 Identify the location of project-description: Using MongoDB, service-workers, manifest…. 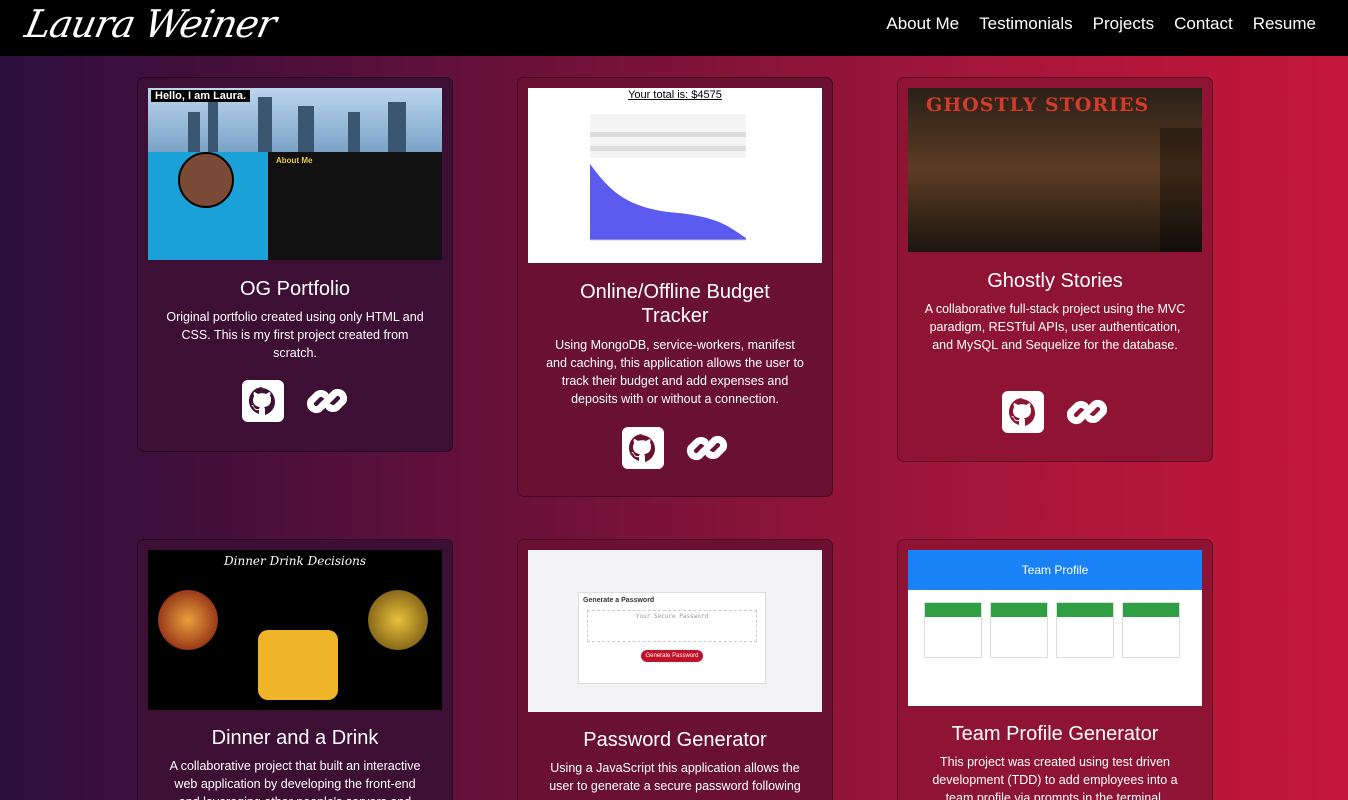
(675, 372).